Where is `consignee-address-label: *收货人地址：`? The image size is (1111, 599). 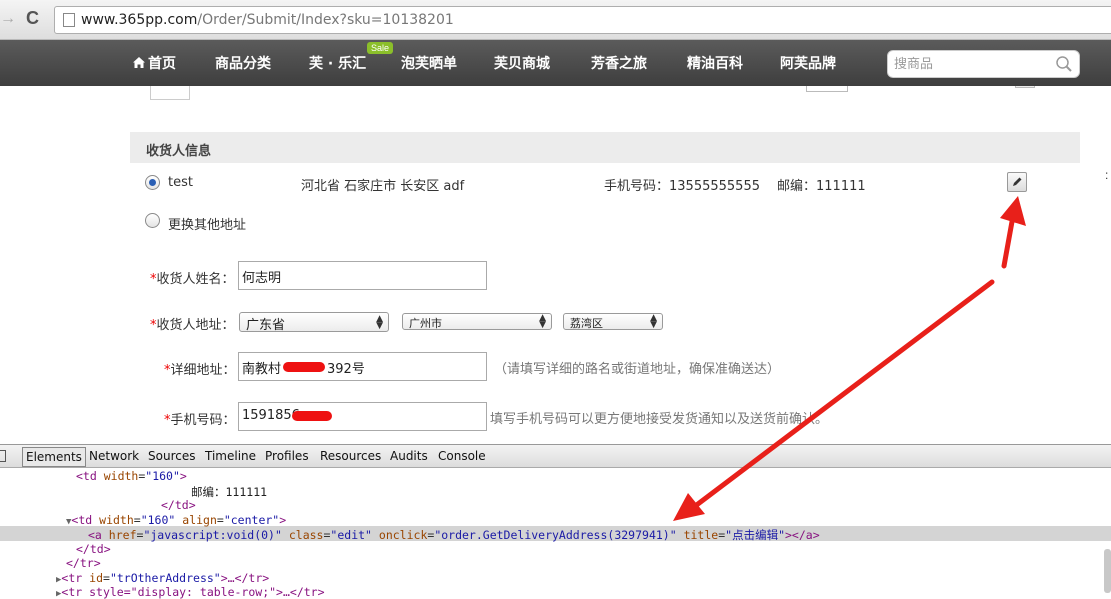
consignee-address-label: *收货人地址： is located at coordinates (192, 323).